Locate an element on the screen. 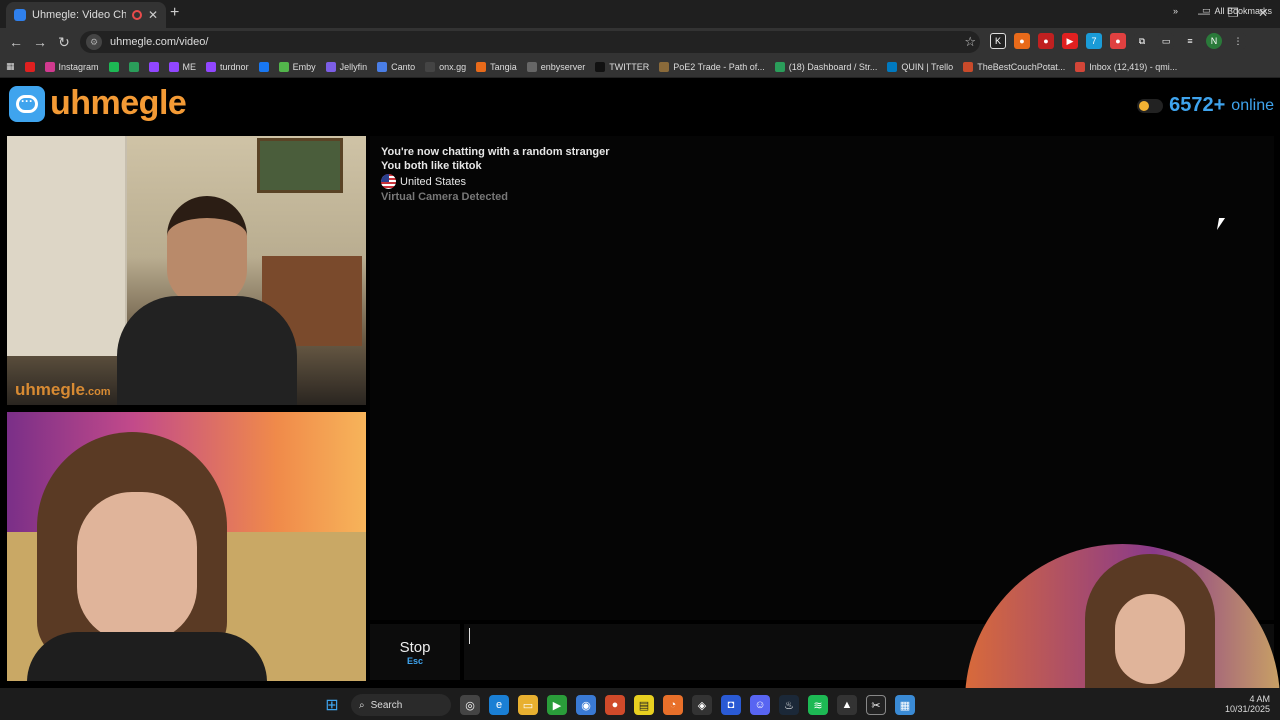  bookmark-label: Instagram is located at coordinates (78, 66).